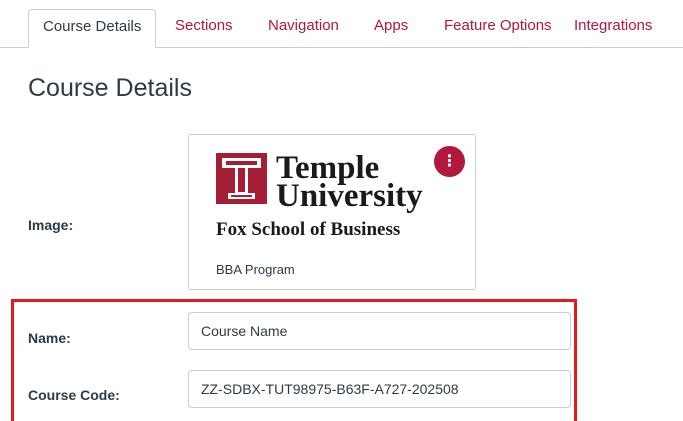 This screenshot has width=683, height=421. I want to click on course-name-input, so click(379, 331).